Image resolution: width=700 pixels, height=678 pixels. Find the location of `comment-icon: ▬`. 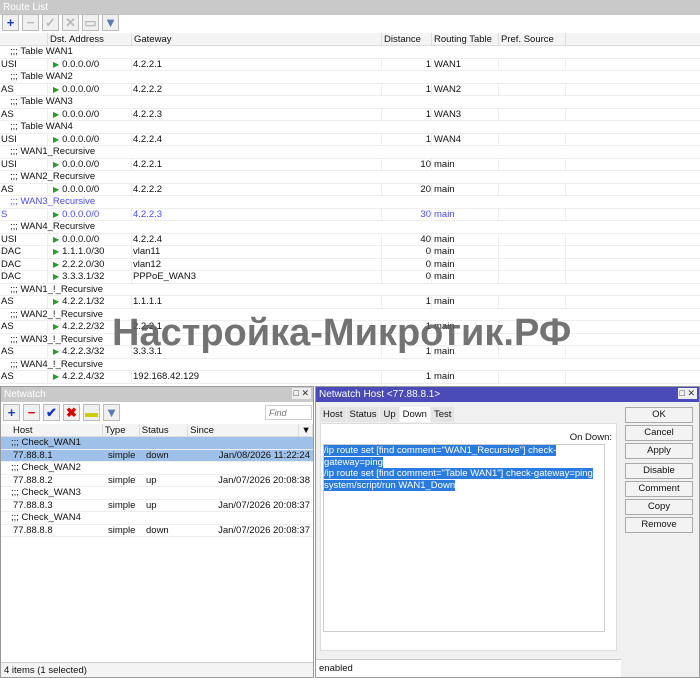

comment-icon: ▬ is located at coordinates (91, 412).